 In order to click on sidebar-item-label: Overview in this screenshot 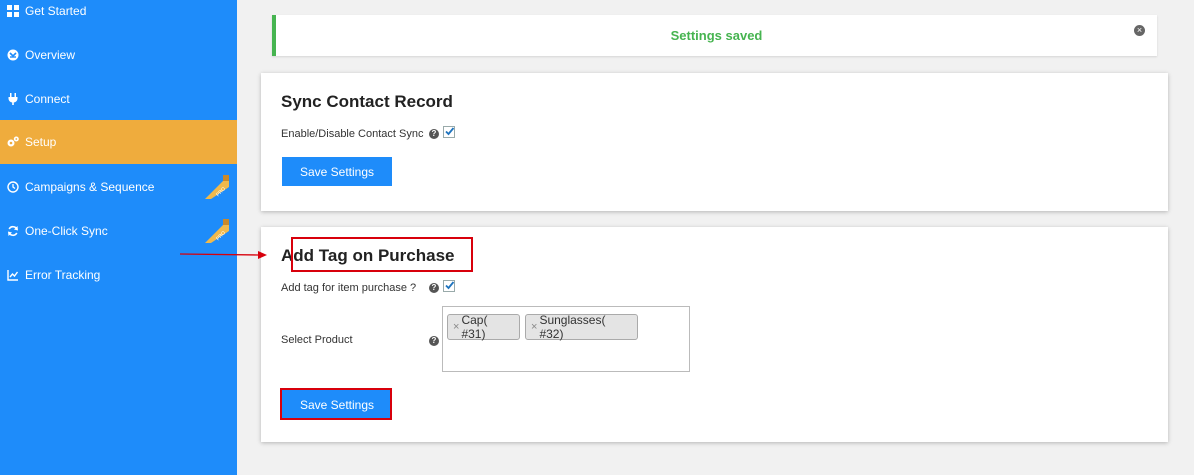, I will do `click(50, 55)`.